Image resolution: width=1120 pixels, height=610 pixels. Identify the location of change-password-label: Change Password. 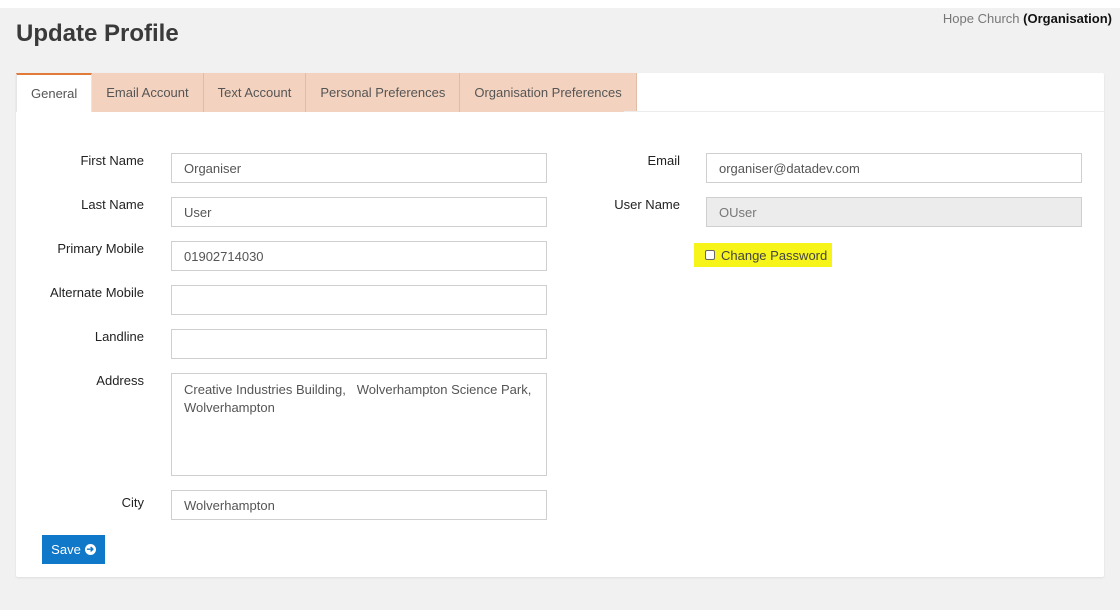
(774, 255).